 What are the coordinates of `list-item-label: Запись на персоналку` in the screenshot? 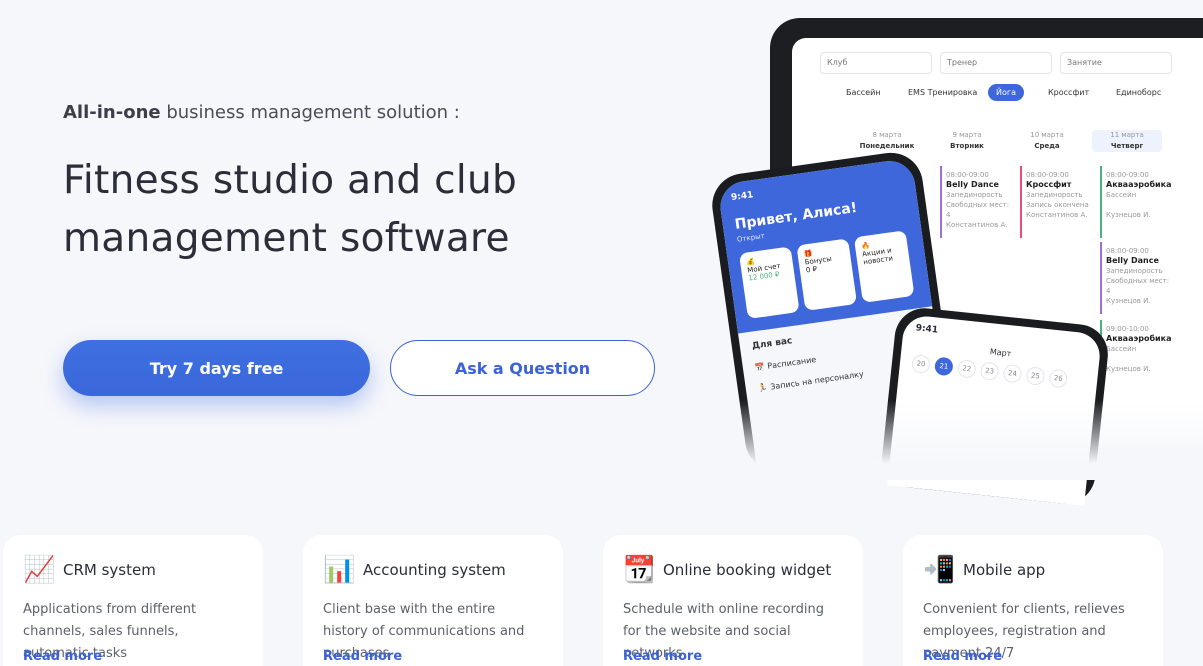 It's located at (817, 380).